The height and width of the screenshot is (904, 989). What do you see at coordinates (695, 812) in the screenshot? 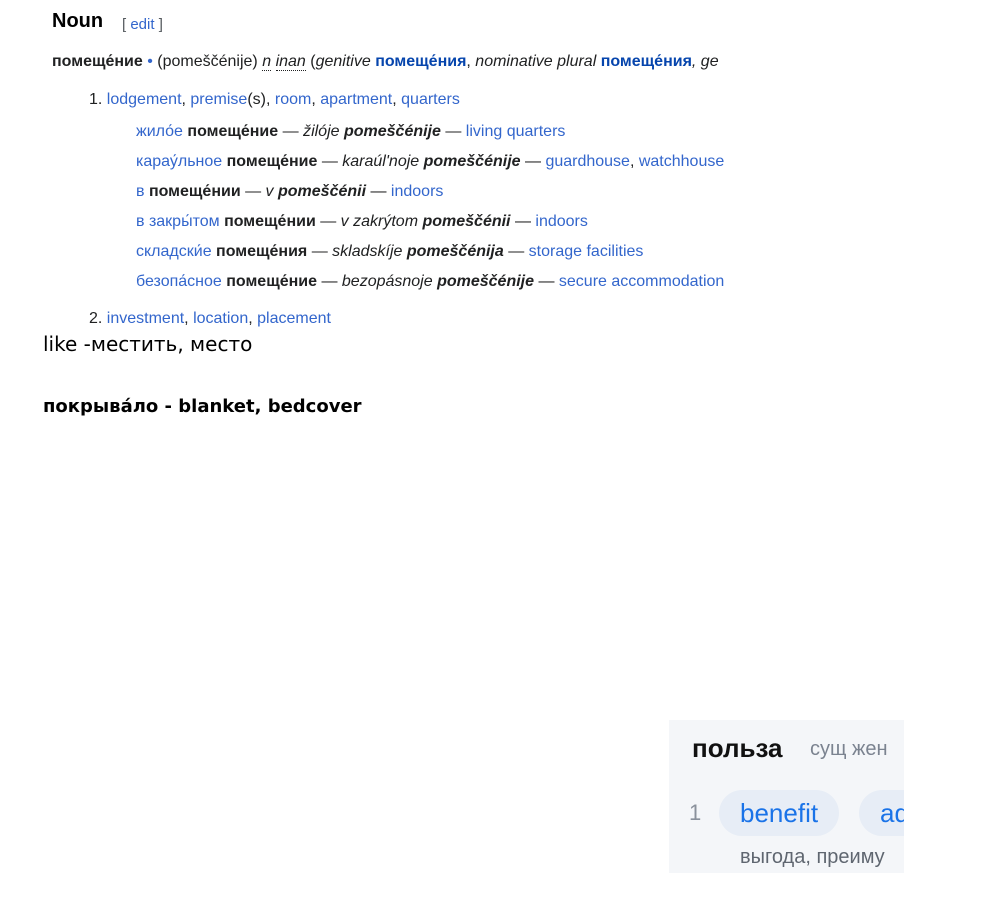
I see `card-sense-number: 1` at bounding box center [695, 812].